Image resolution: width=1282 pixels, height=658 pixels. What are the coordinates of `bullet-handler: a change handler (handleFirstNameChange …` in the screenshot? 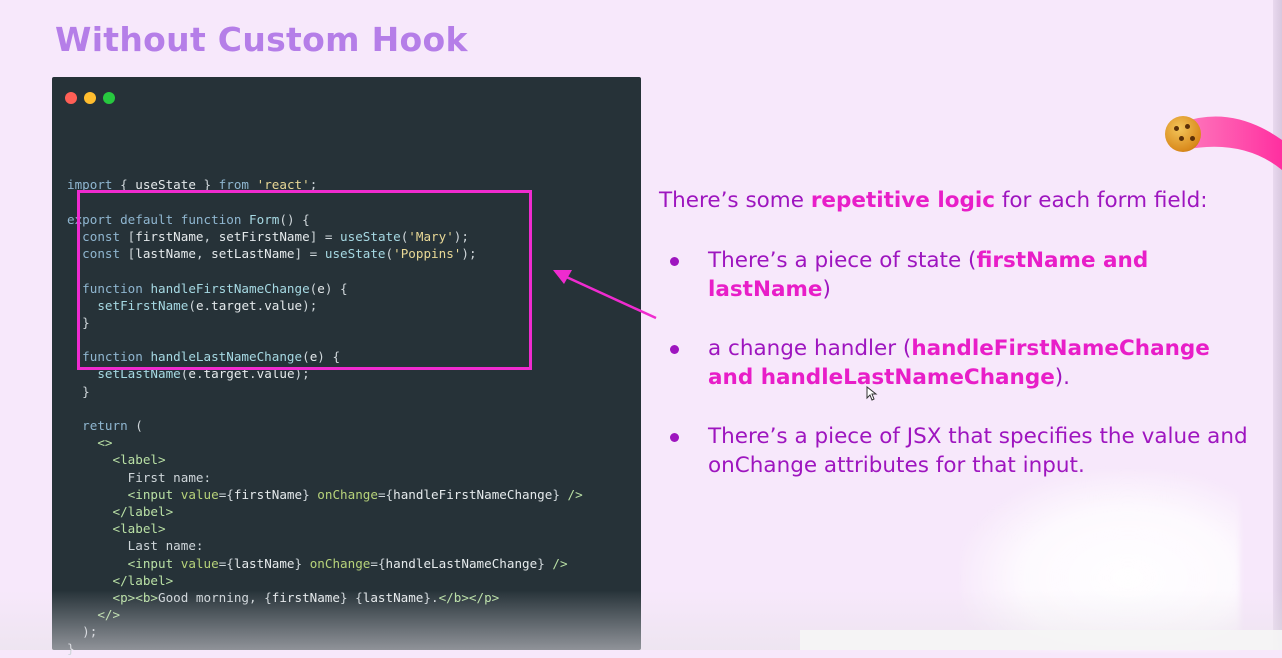 It's located at (948, 363).